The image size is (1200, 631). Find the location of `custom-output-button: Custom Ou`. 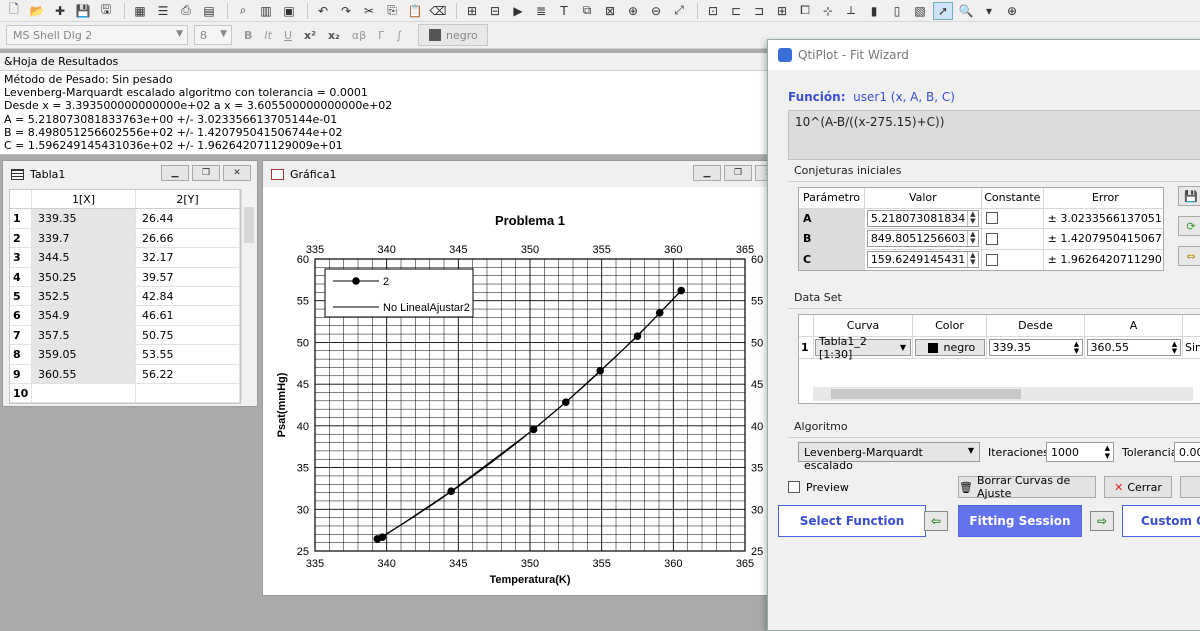

custom-output-button: Custom Ou is located at coordinates (1161, 521).